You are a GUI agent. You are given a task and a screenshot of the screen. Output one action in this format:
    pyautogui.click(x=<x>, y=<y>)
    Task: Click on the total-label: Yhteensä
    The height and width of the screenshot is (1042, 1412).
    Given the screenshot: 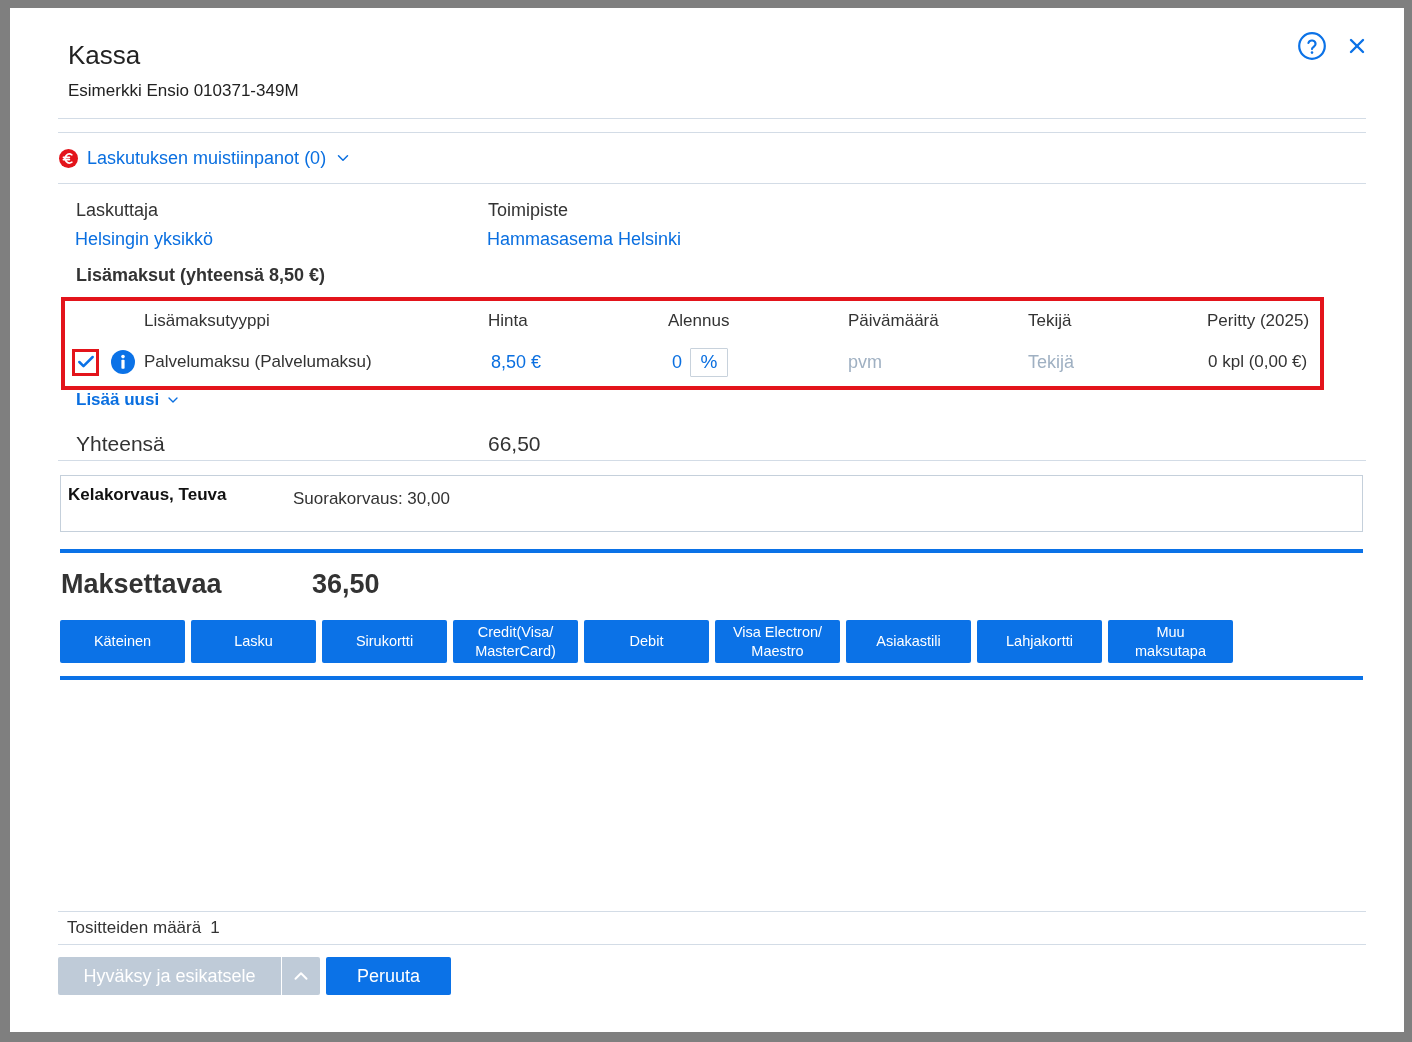 What is the action you would take?
    pyautogui.click(x=121, y=444)
    